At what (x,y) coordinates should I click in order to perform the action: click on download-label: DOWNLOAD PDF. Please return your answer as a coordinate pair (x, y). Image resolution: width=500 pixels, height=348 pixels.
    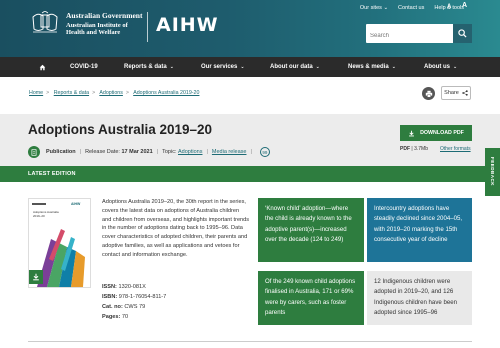
    Looking at the image, I should click on (442, 133).